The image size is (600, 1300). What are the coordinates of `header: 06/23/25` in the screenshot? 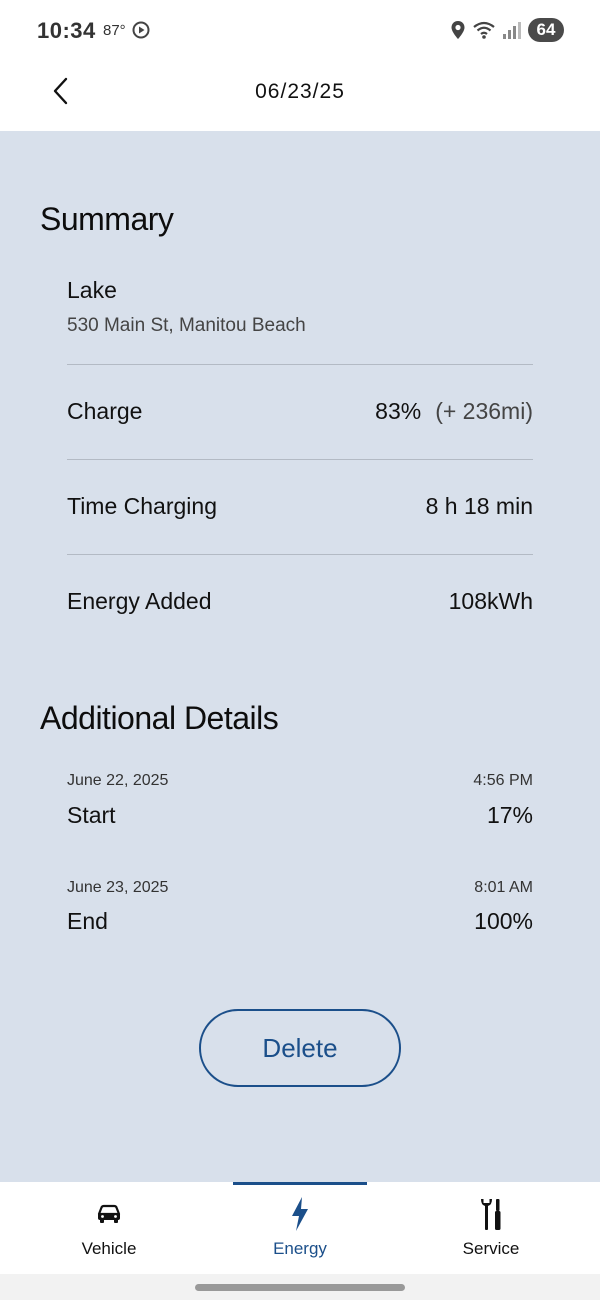 It's located at (300, 95).